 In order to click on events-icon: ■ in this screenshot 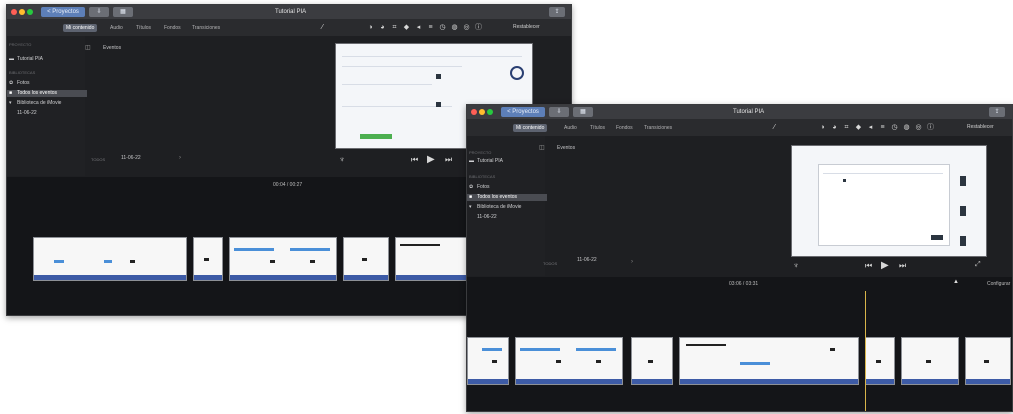, I will do `click(11, 93)`.